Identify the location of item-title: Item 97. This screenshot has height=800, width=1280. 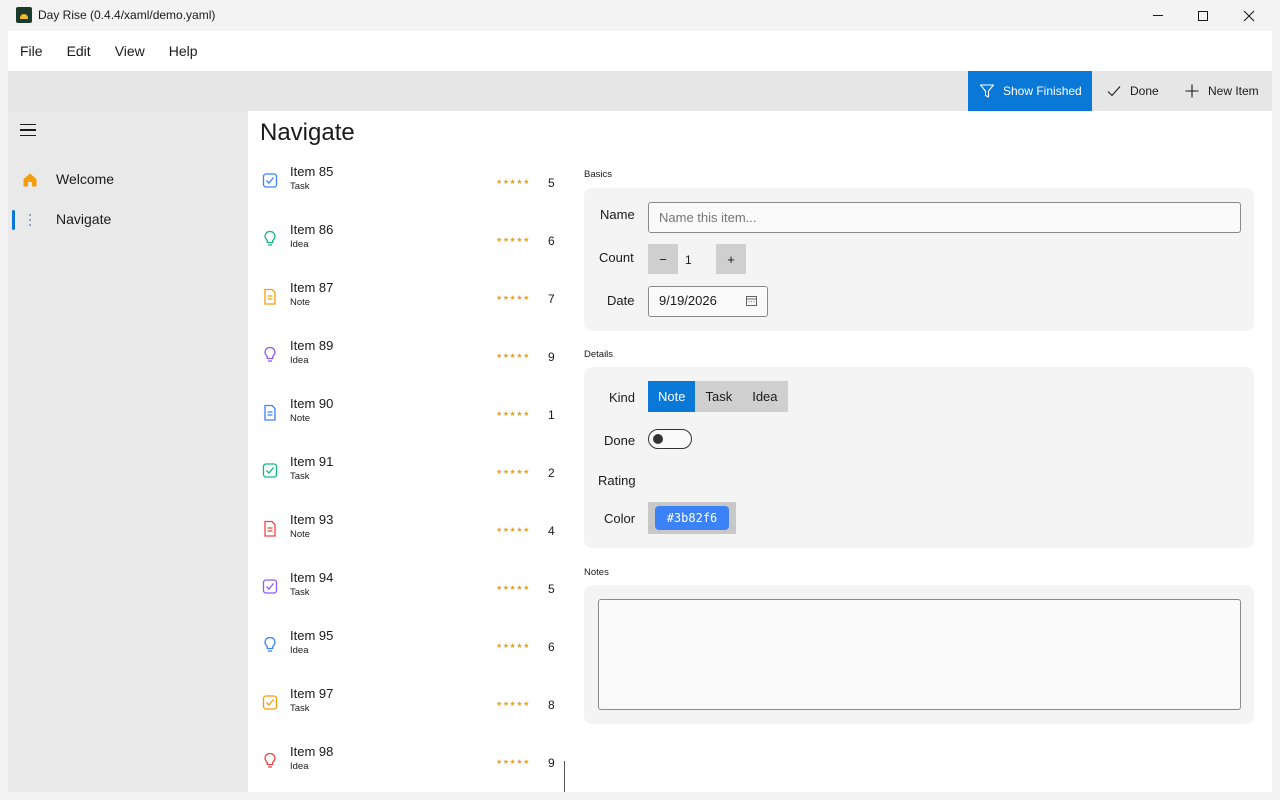
(312, 693).